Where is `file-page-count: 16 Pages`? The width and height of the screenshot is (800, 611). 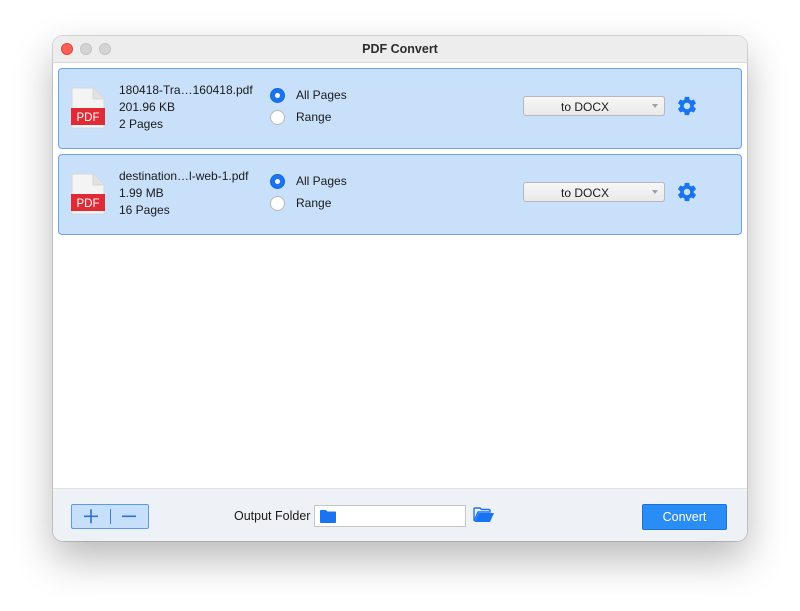 file-page-count: 16 Pages is located at coordinates (144, 210).